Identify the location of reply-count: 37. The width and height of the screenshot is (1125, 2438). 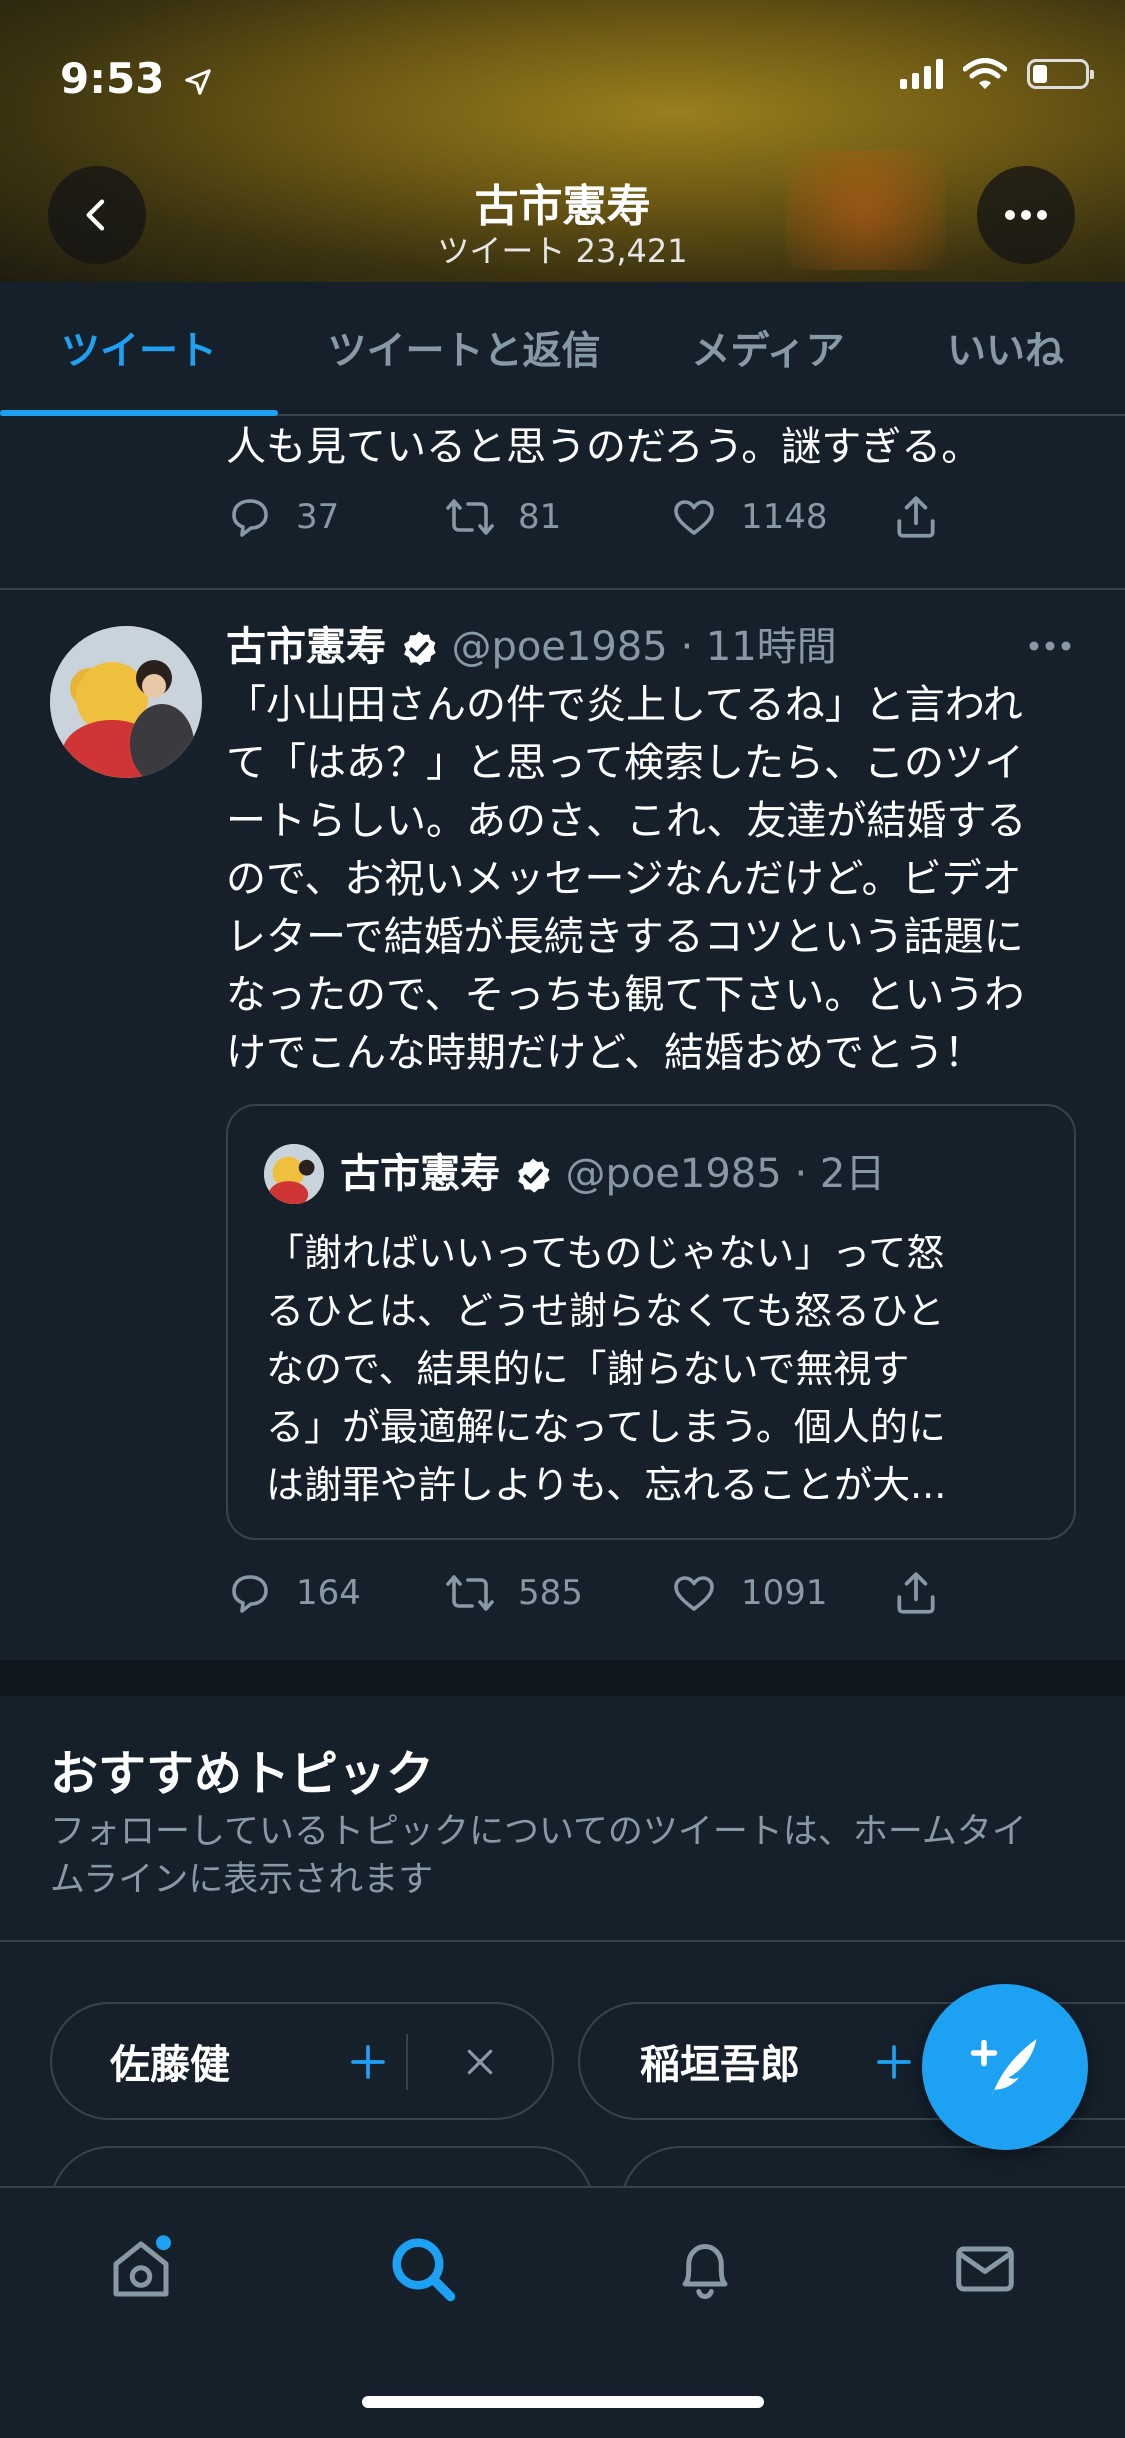
(318, 517).